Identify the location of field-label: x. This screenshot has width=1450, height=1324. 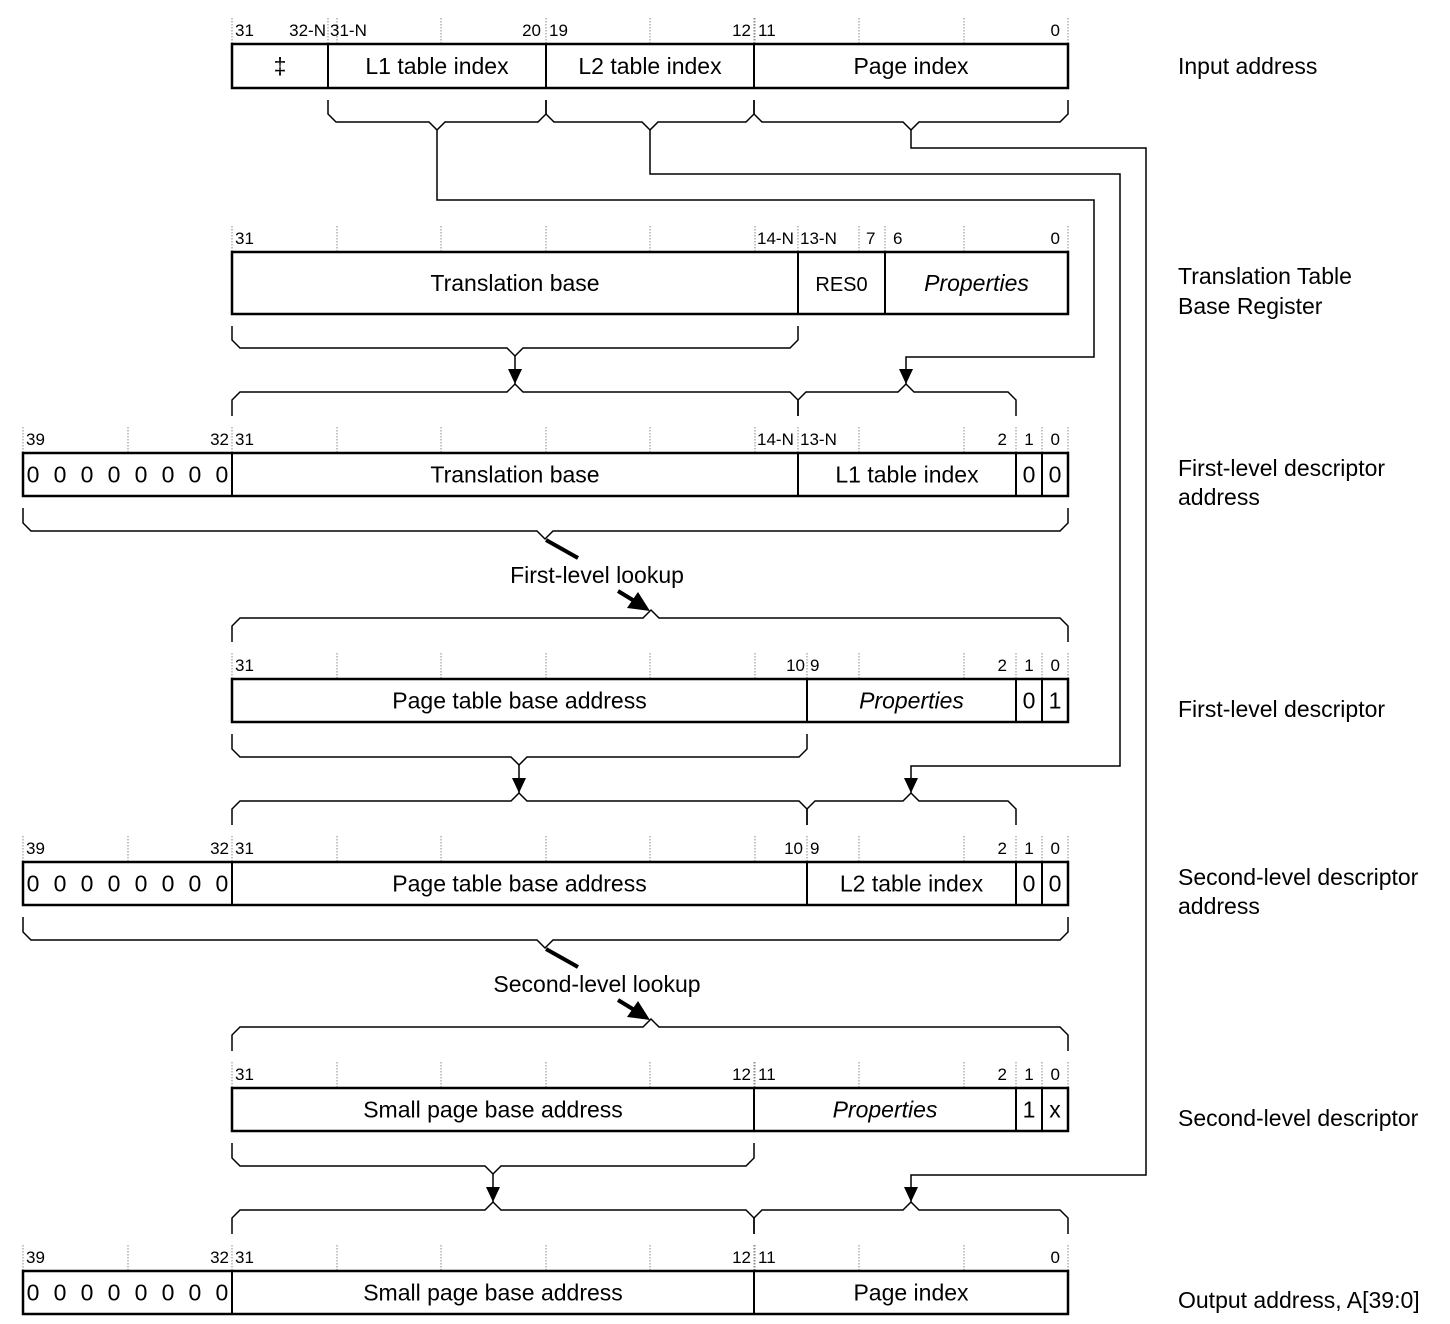
(1055, 1110).